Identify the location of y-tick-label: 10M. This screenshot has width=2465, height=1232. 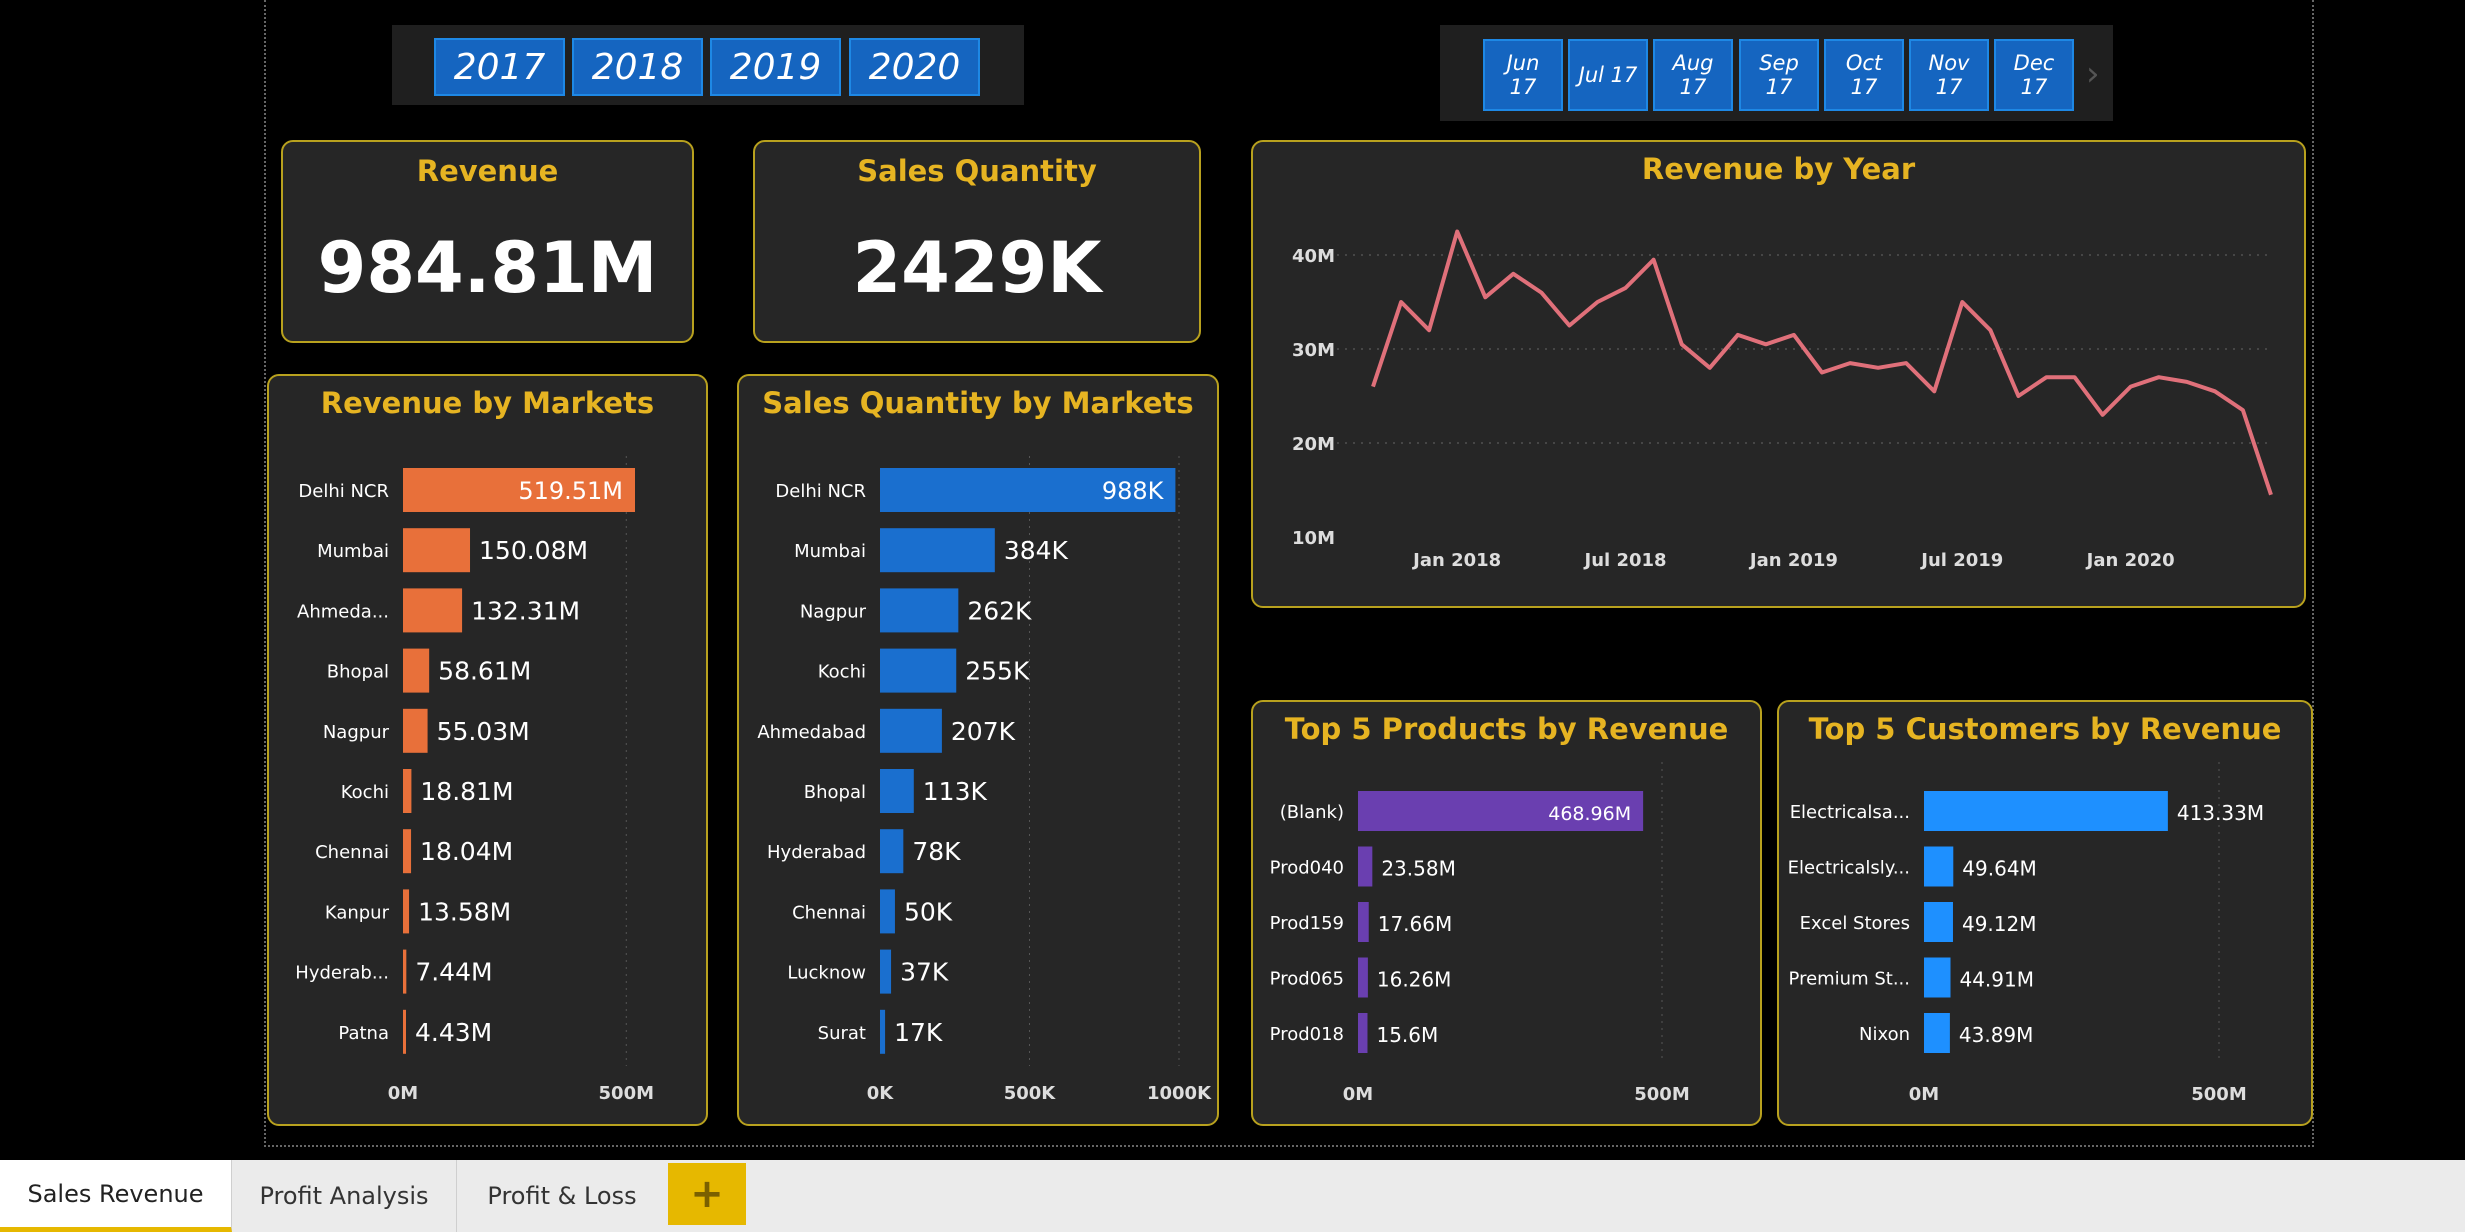
(1313, 538).